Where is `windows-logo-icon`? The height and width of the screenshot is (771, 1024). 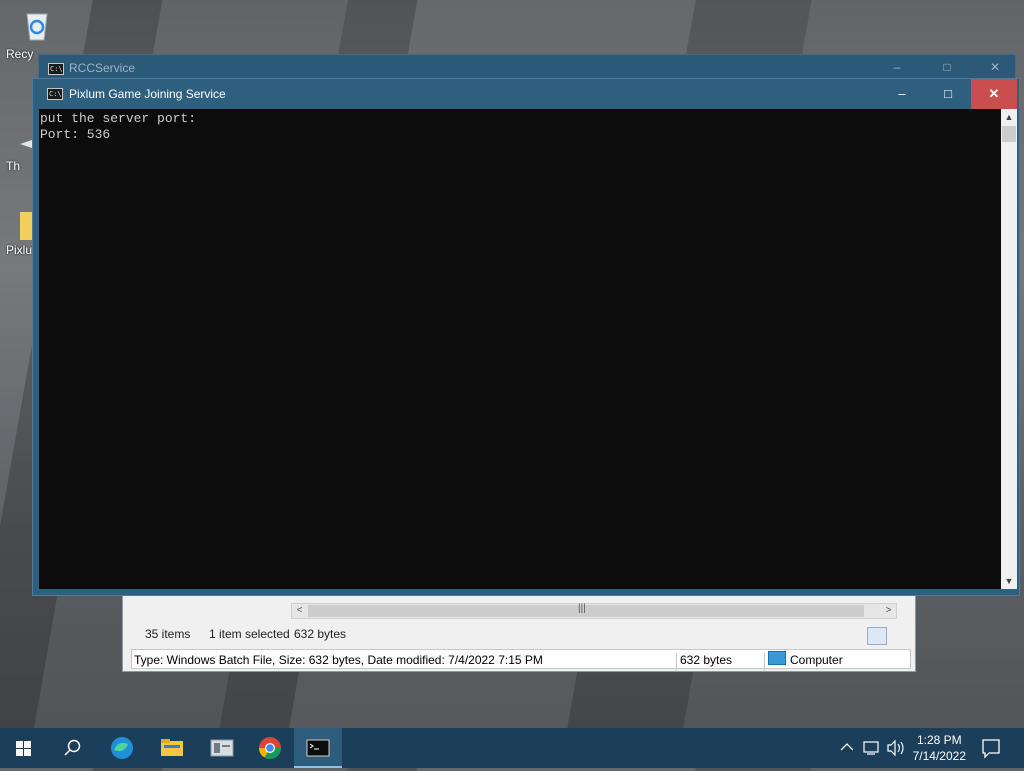
windows-logo-icon is located at coordinates (23, 748).